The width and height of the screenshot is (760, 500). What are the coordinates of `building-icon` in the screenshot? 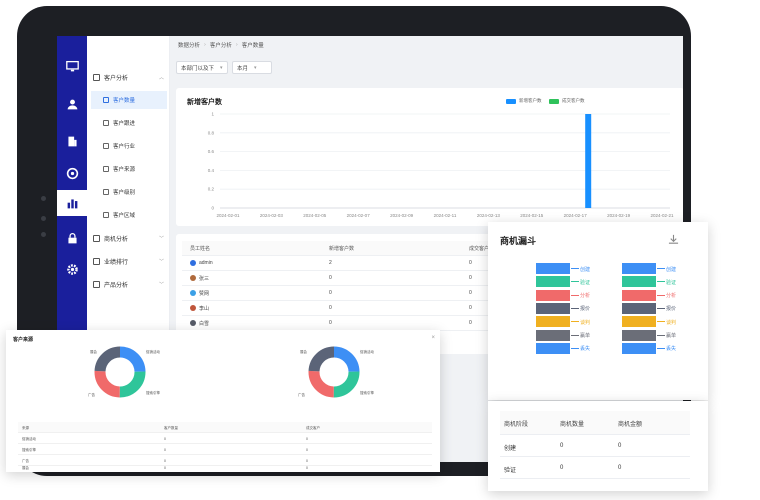 It's located at (72, 141).